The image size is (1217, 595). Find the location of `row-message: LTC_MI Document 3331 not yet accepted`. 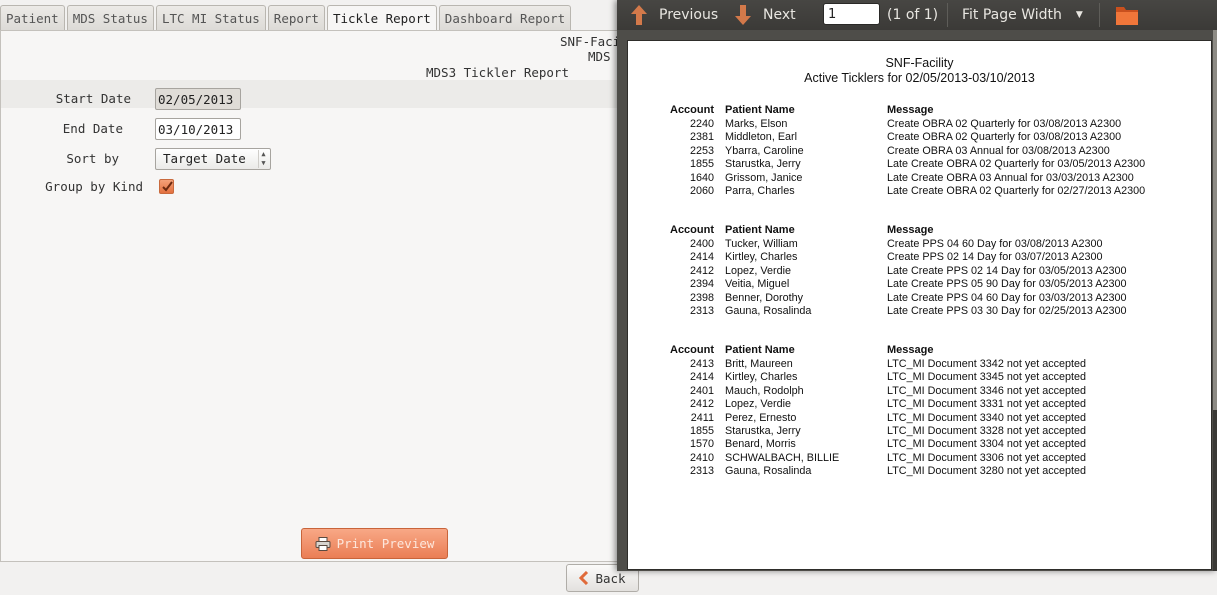

row-message: LTC_MI Document 3331 not yet accepted is located at coordinates (987, 404).